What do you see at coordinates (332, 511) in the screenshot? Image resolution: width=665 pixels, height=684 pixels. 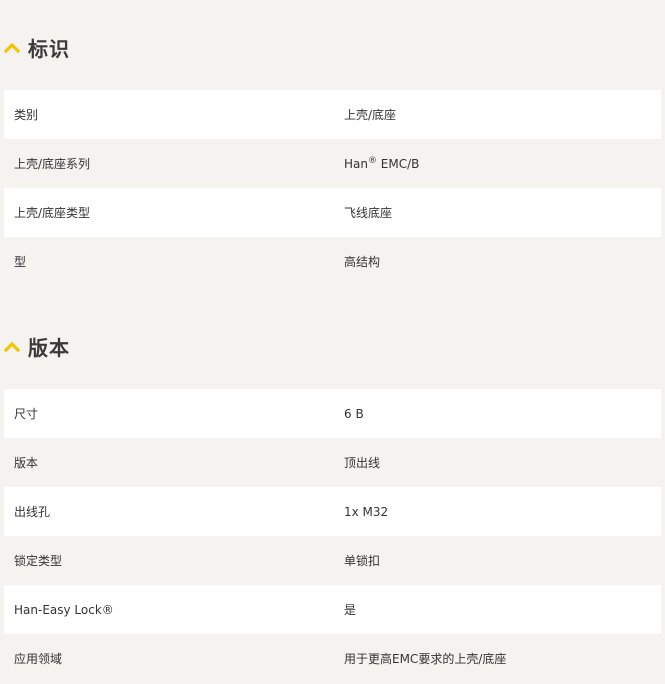 I see `table-row: 出线孔 1x M32` at bounding box center [332, 511].